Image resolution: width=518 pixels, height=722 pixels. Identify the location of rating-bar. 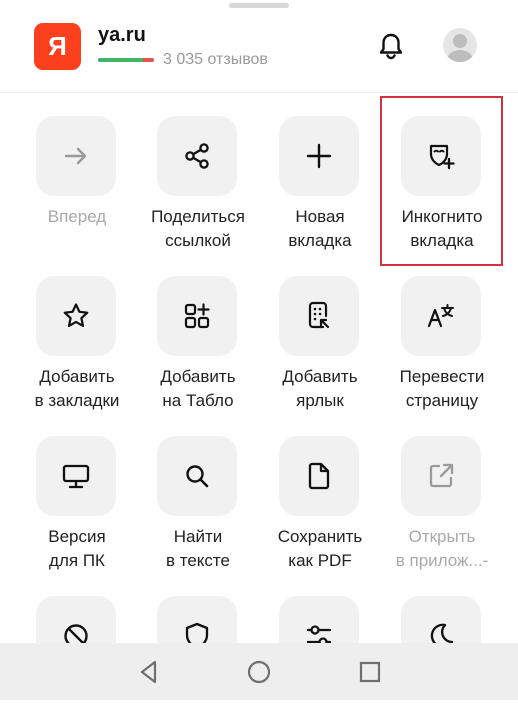
(126, 60).